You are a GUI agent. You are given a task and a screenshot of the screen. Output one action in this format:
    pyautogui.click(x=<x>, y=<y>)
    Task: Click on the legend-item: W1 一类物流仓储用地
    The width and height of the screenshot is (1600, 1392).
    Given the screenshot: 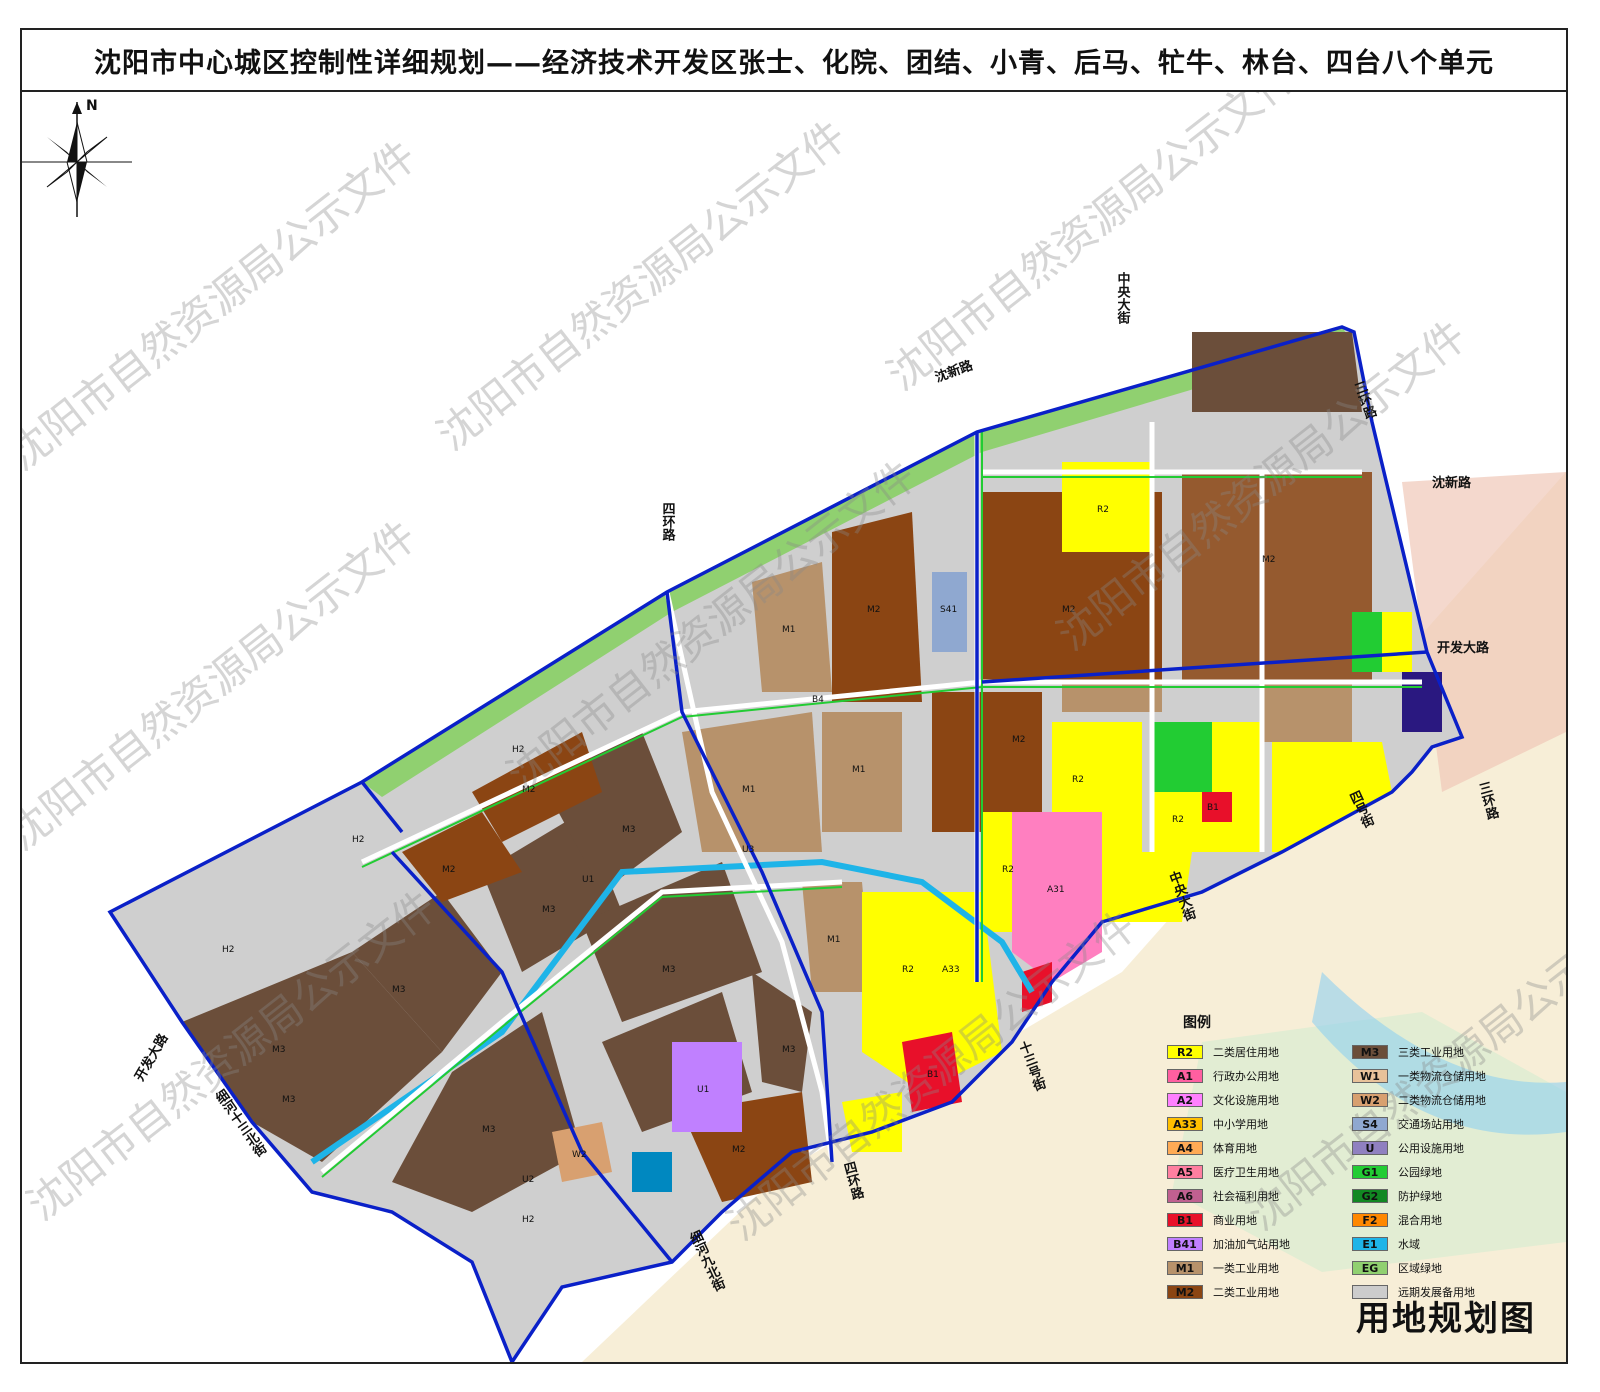 What is the action you would take?
    pyautogui.click(x=1419, y=1076)
    